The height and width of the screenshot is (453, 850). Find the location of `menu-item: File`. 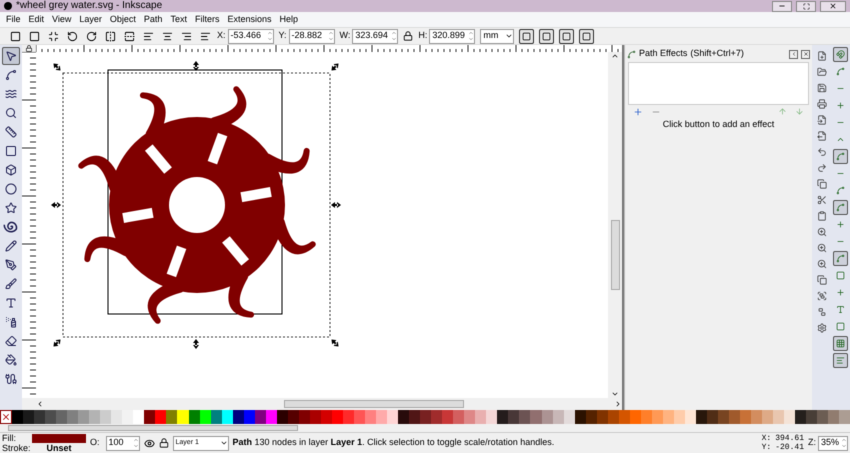

menu-item: File is located at coordinates (13, 19).